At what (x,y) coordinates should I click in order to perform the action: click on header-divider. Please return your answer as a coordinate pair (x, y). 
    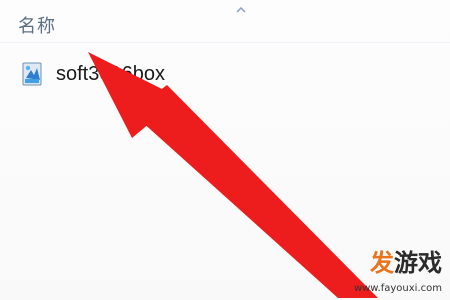
    Looking at the image, I should click on (225, 42).